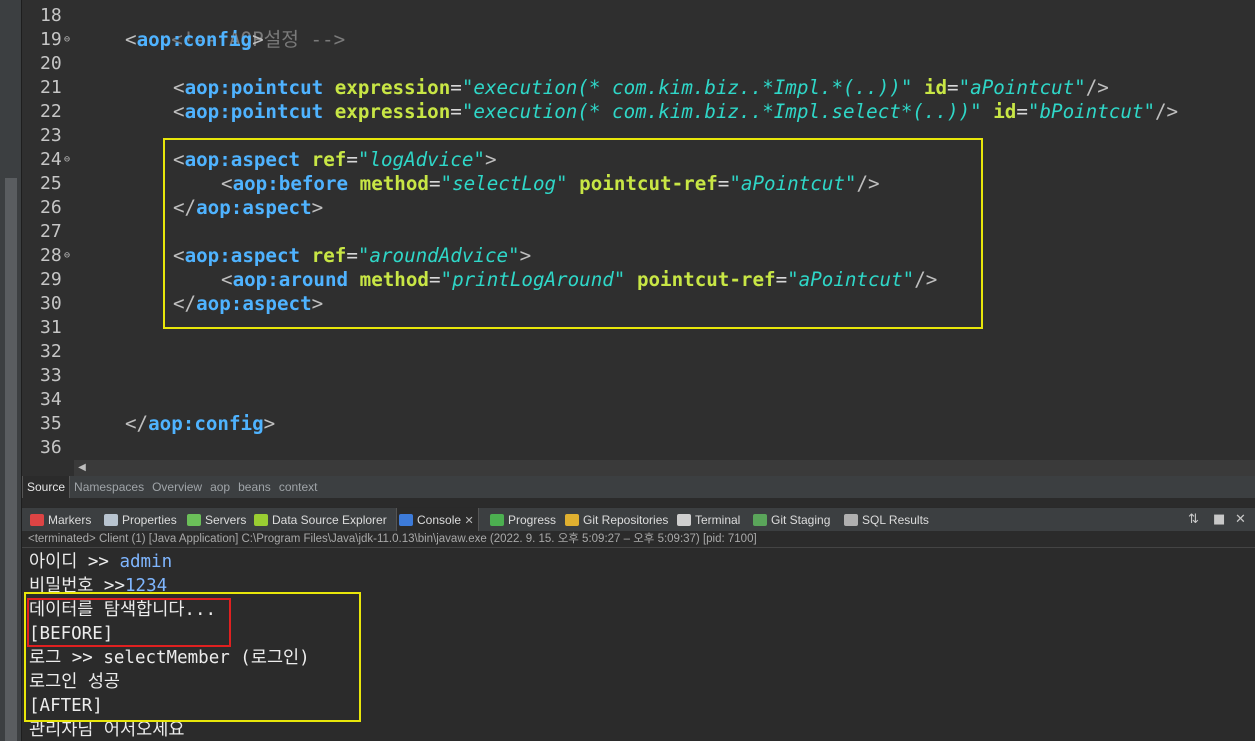 Image resolution: width=1255 pixels, height=741 pixels. Describe the element at coordinates (51, 183) in the screenshot. I see `line-number: 25` at that location.